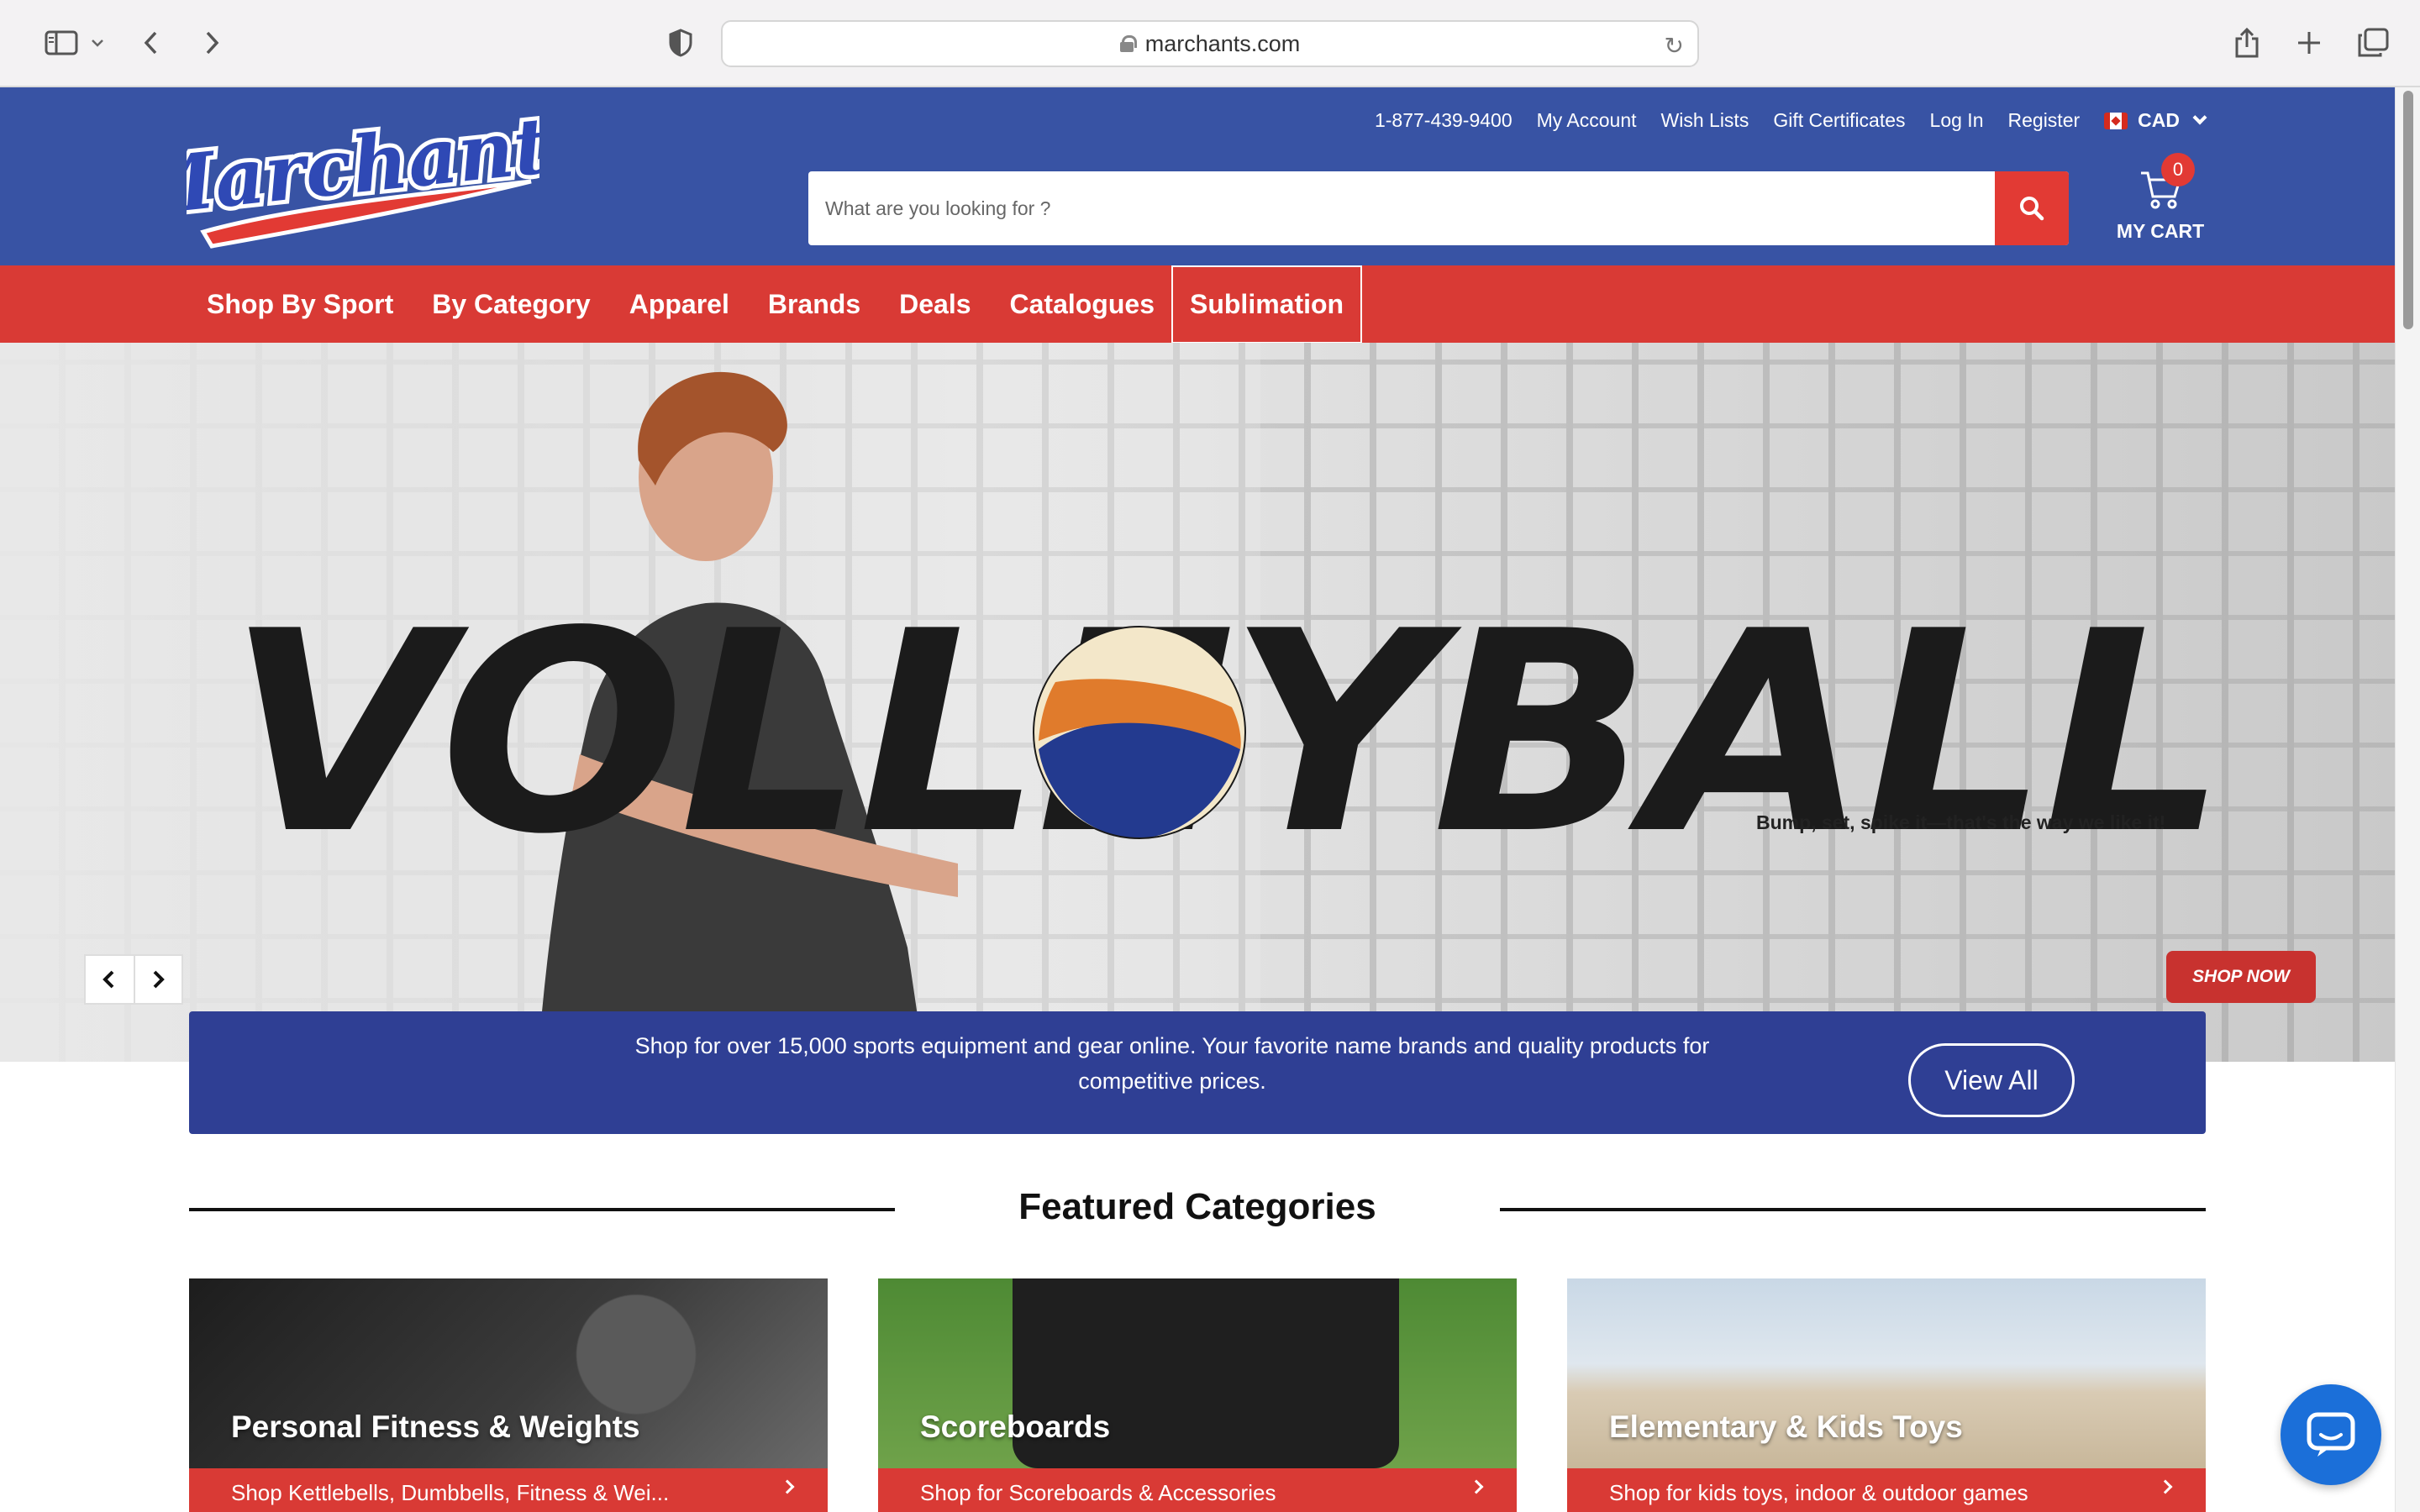  I want to click on cart-count-badge: 0, so click(2178, 169).